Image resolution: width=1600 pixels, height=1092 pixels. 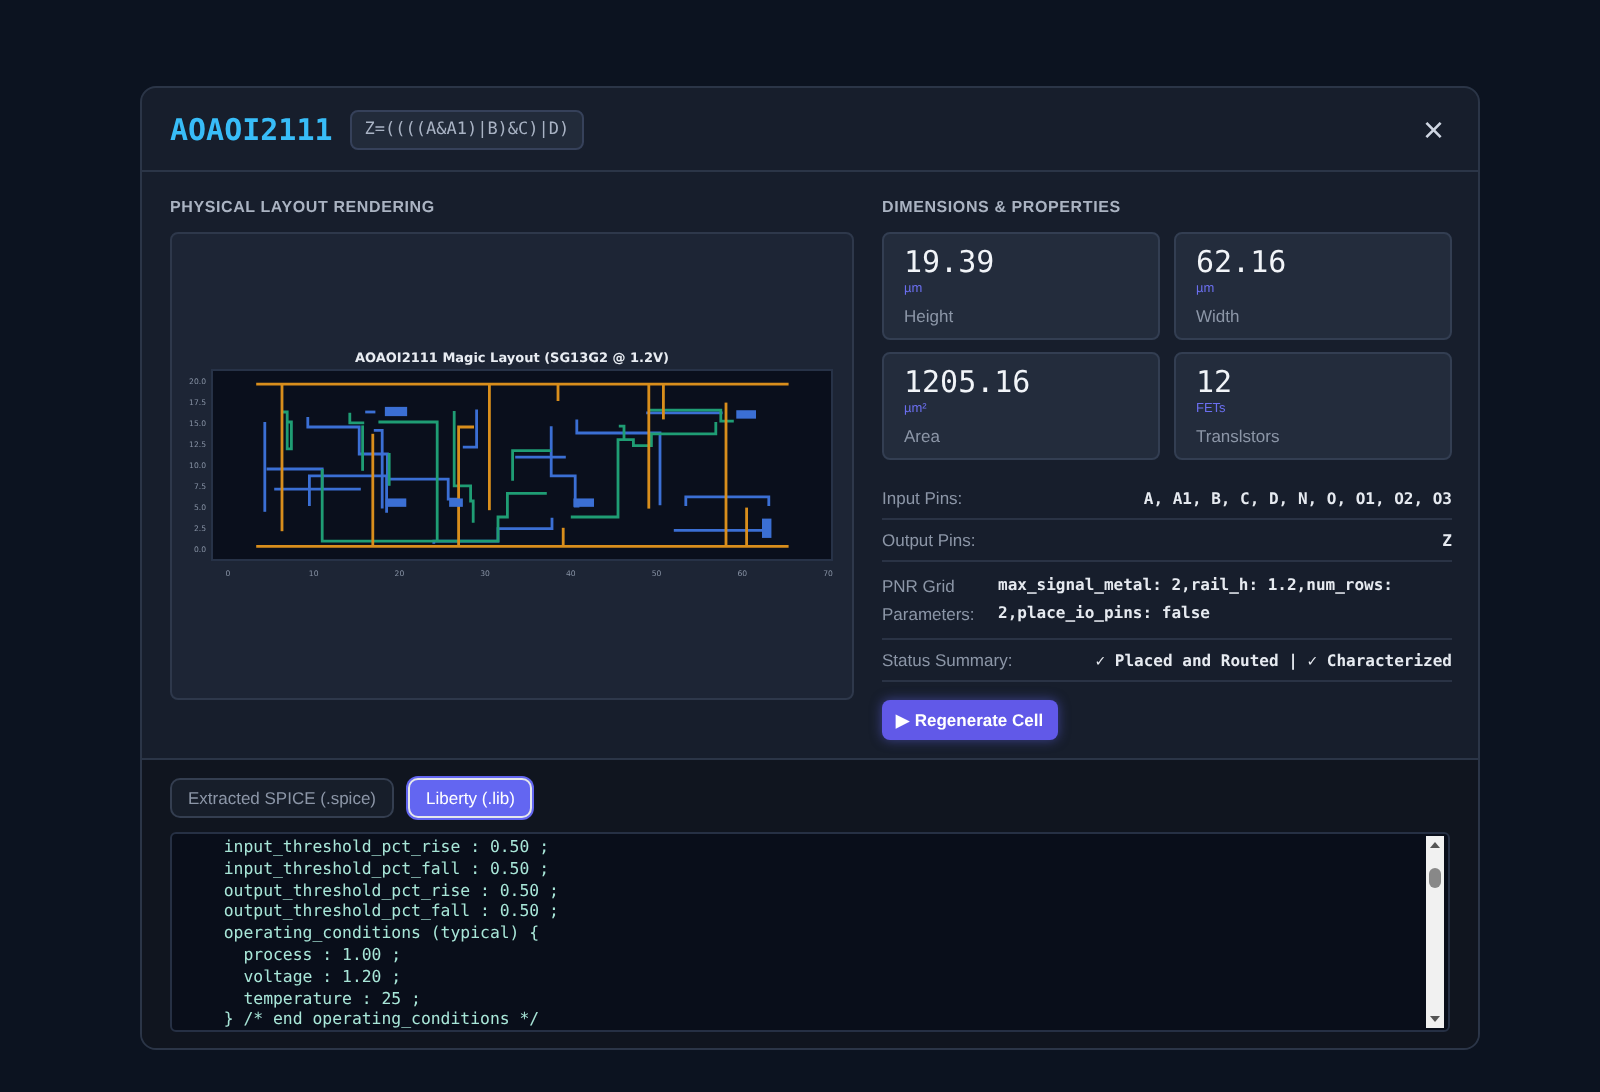 What do you see at coordinates (332, 998) in the screenshot?
I see `code-line: temperature : 25 ;` at bounding box center [332, 998].